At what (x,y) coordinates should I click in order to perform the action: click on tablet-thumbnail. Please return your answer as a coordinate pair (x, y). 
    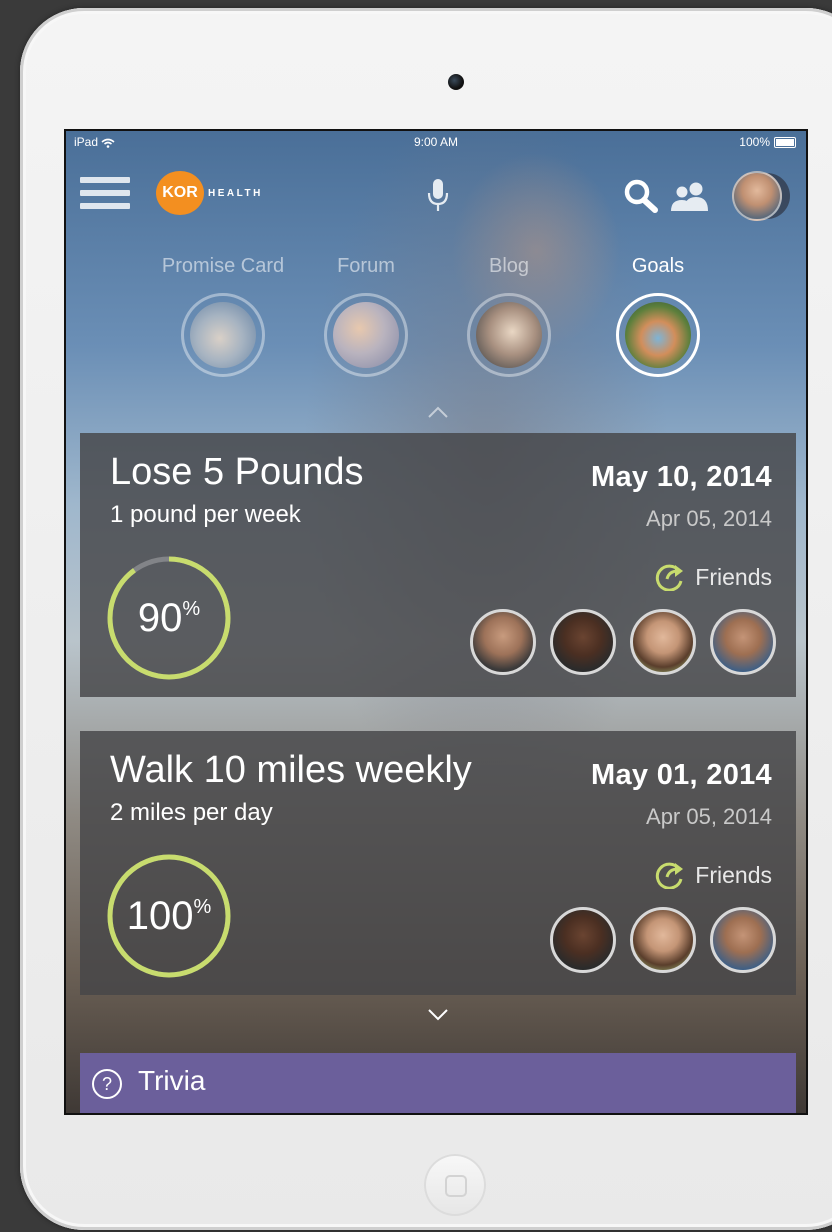
    Looking at the image, I should click on (509, 335).